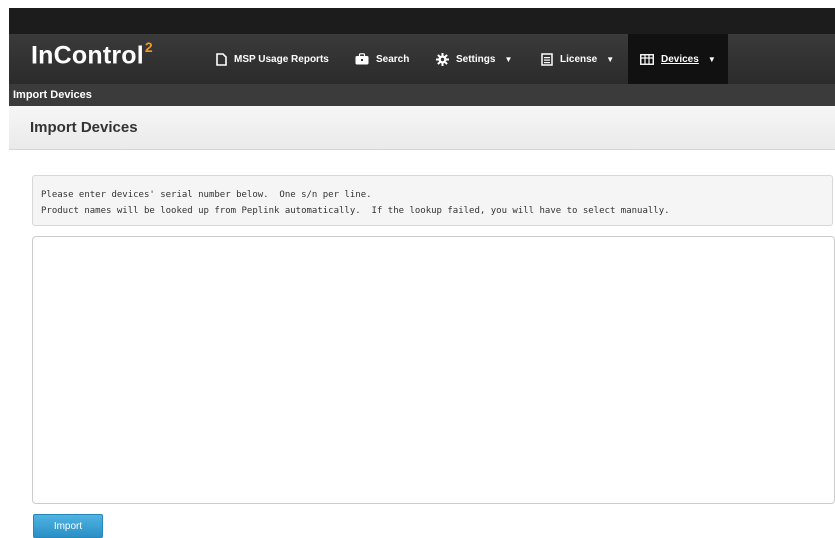  Describe the element at coordinates (422, 128) in the screenshot. I see `page-header: Import Devices` at that location.